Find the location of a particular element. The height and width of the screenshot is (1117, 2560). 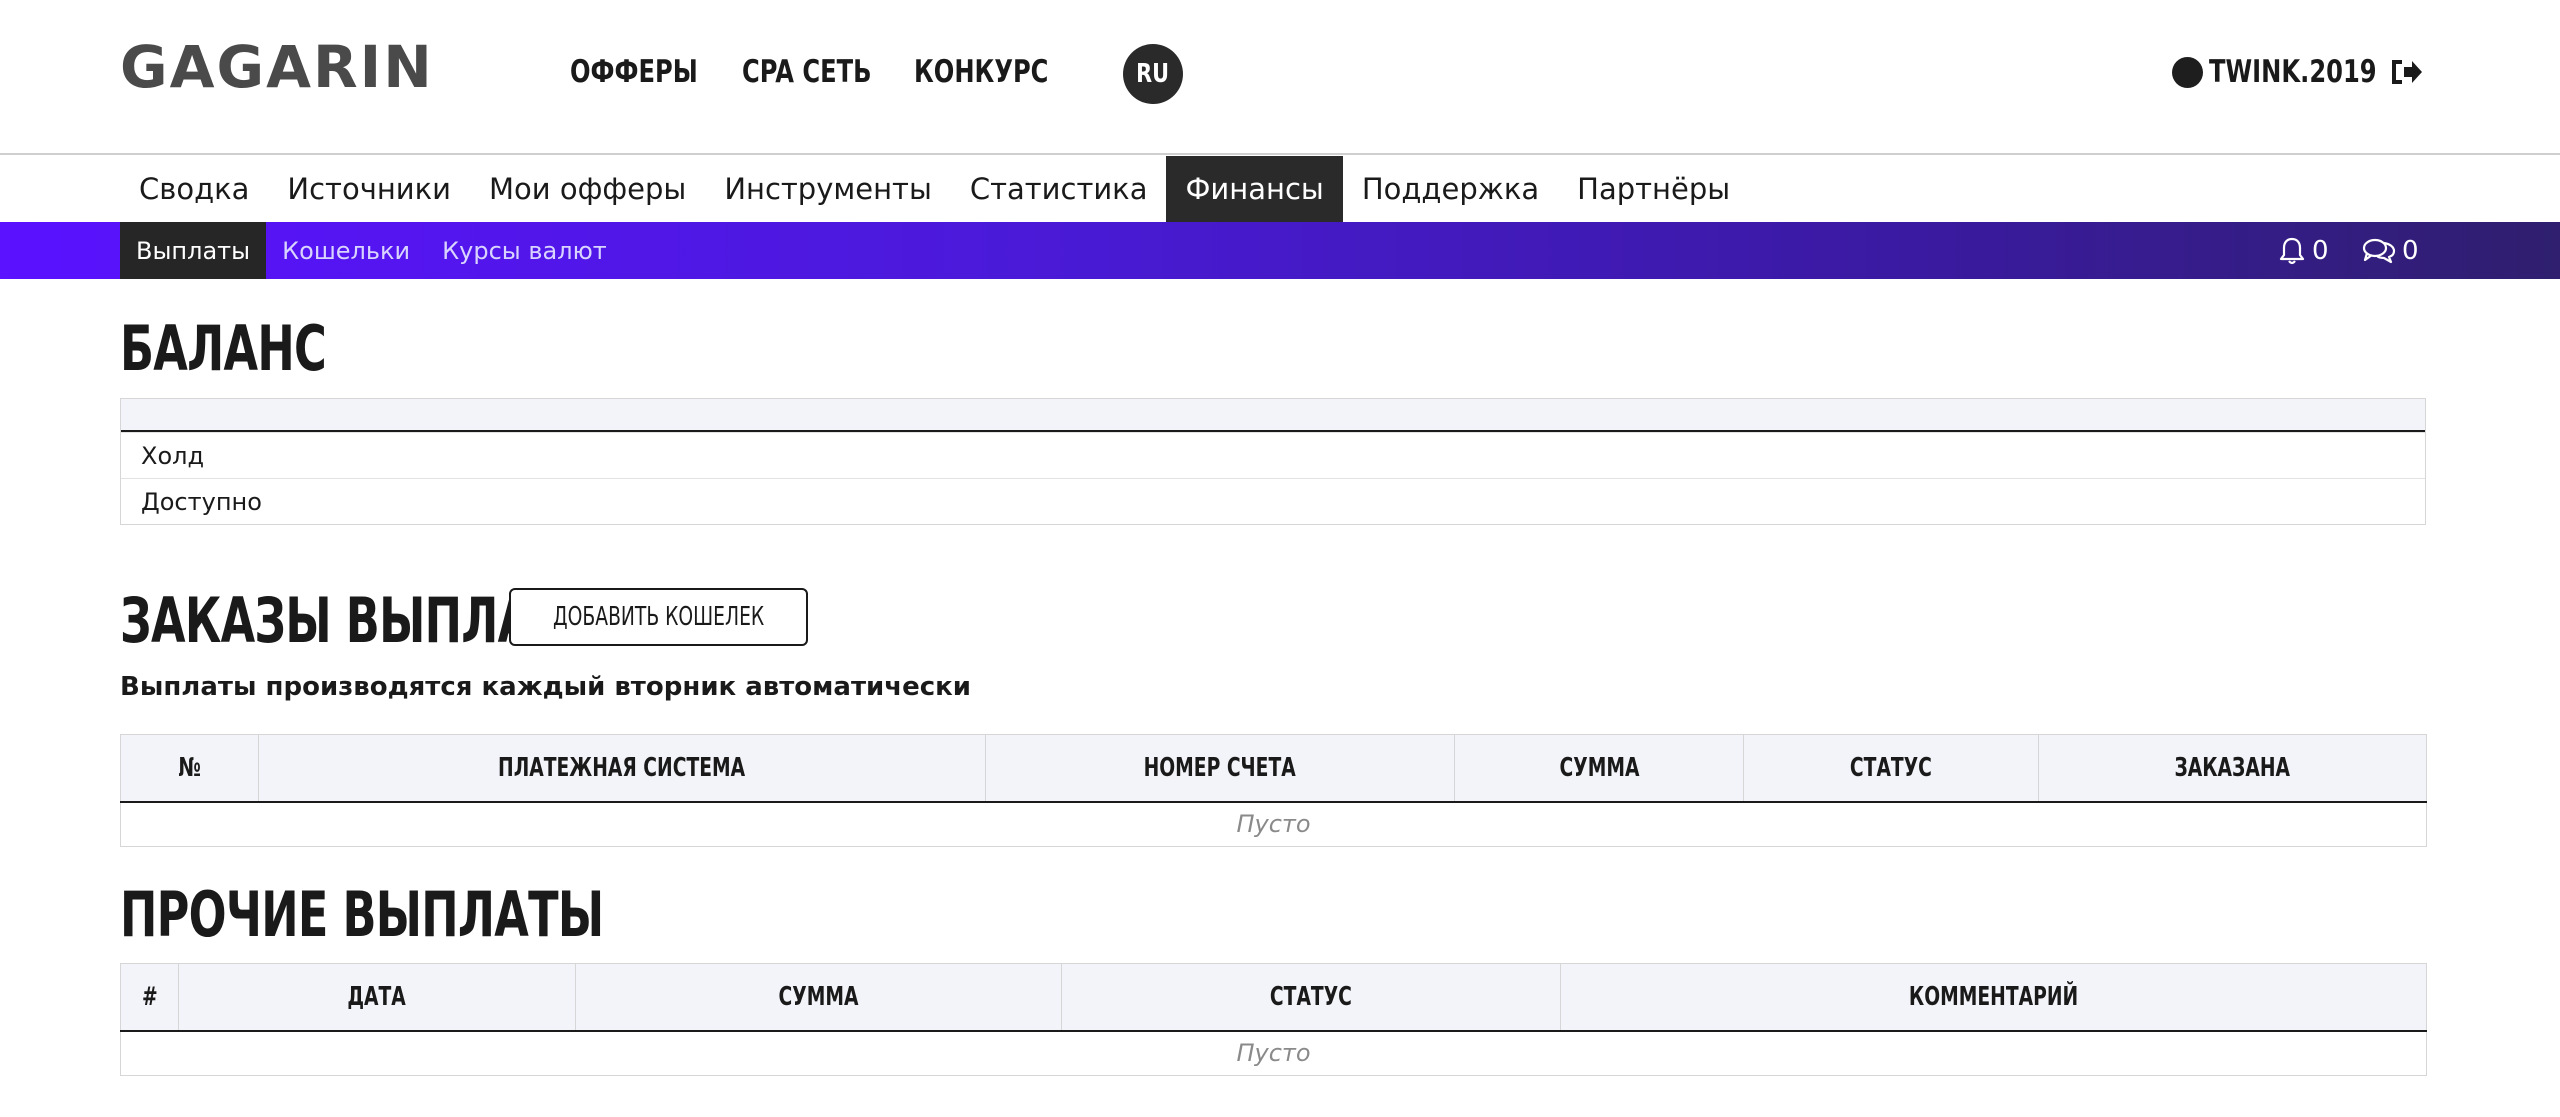

column-header-ordered: ЗАКАЗАНА is located at coordinates (2232, 768).